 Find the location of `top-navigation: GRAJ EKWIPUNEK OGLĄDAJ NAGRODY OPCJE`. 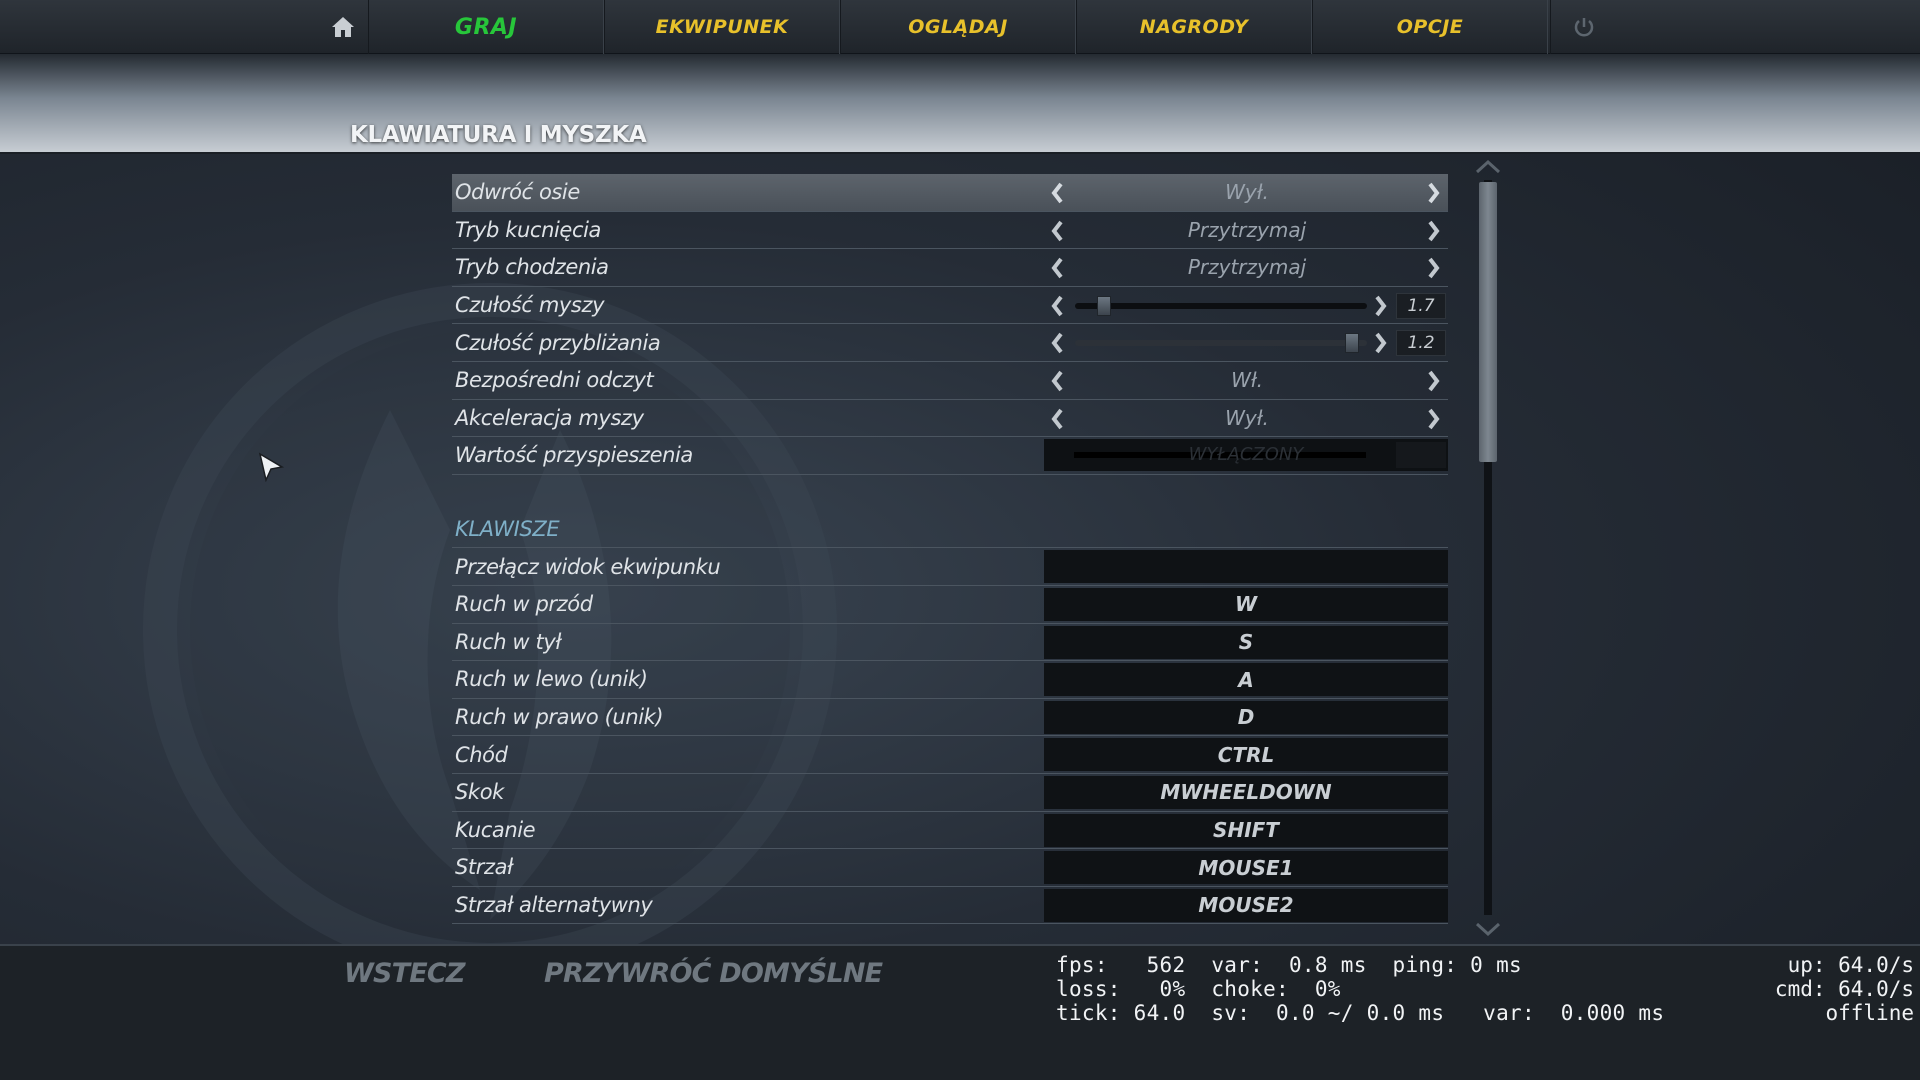

top-navigation: GRAJ EKWIPUNEK OGLĄDAJ NAGRODY OPCJE is located at coordinates (960, 27).